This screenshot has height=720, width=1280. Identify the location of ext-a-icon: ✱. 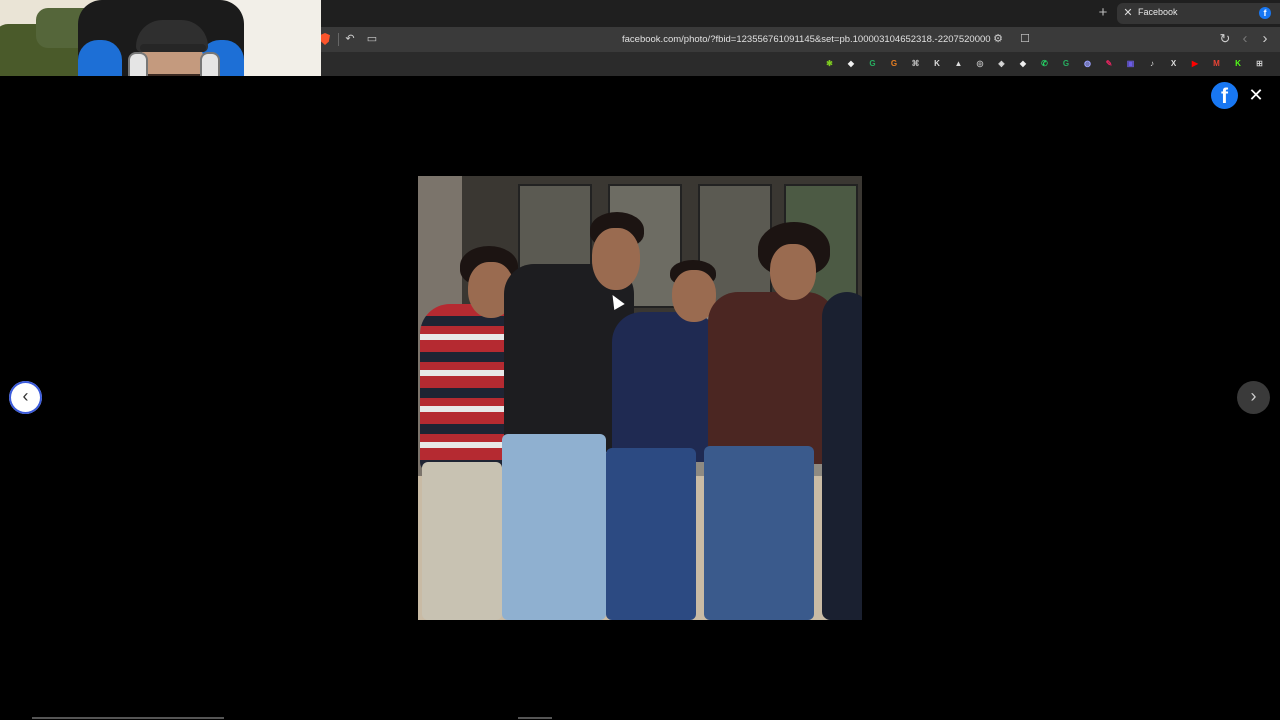
(829, 63).